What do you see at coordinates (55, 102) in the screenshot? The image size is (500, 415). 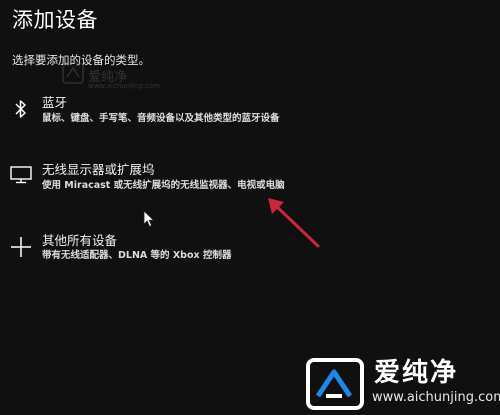 I see `option-bluetooth-label: 蓝牙` at bounding box center [55, 102].